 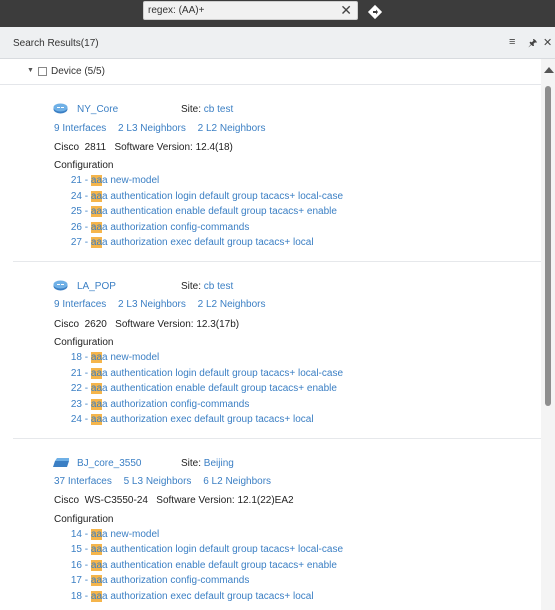 I want to click on interfaces-link: 37 Interfaces, so click(x=83, y=481).